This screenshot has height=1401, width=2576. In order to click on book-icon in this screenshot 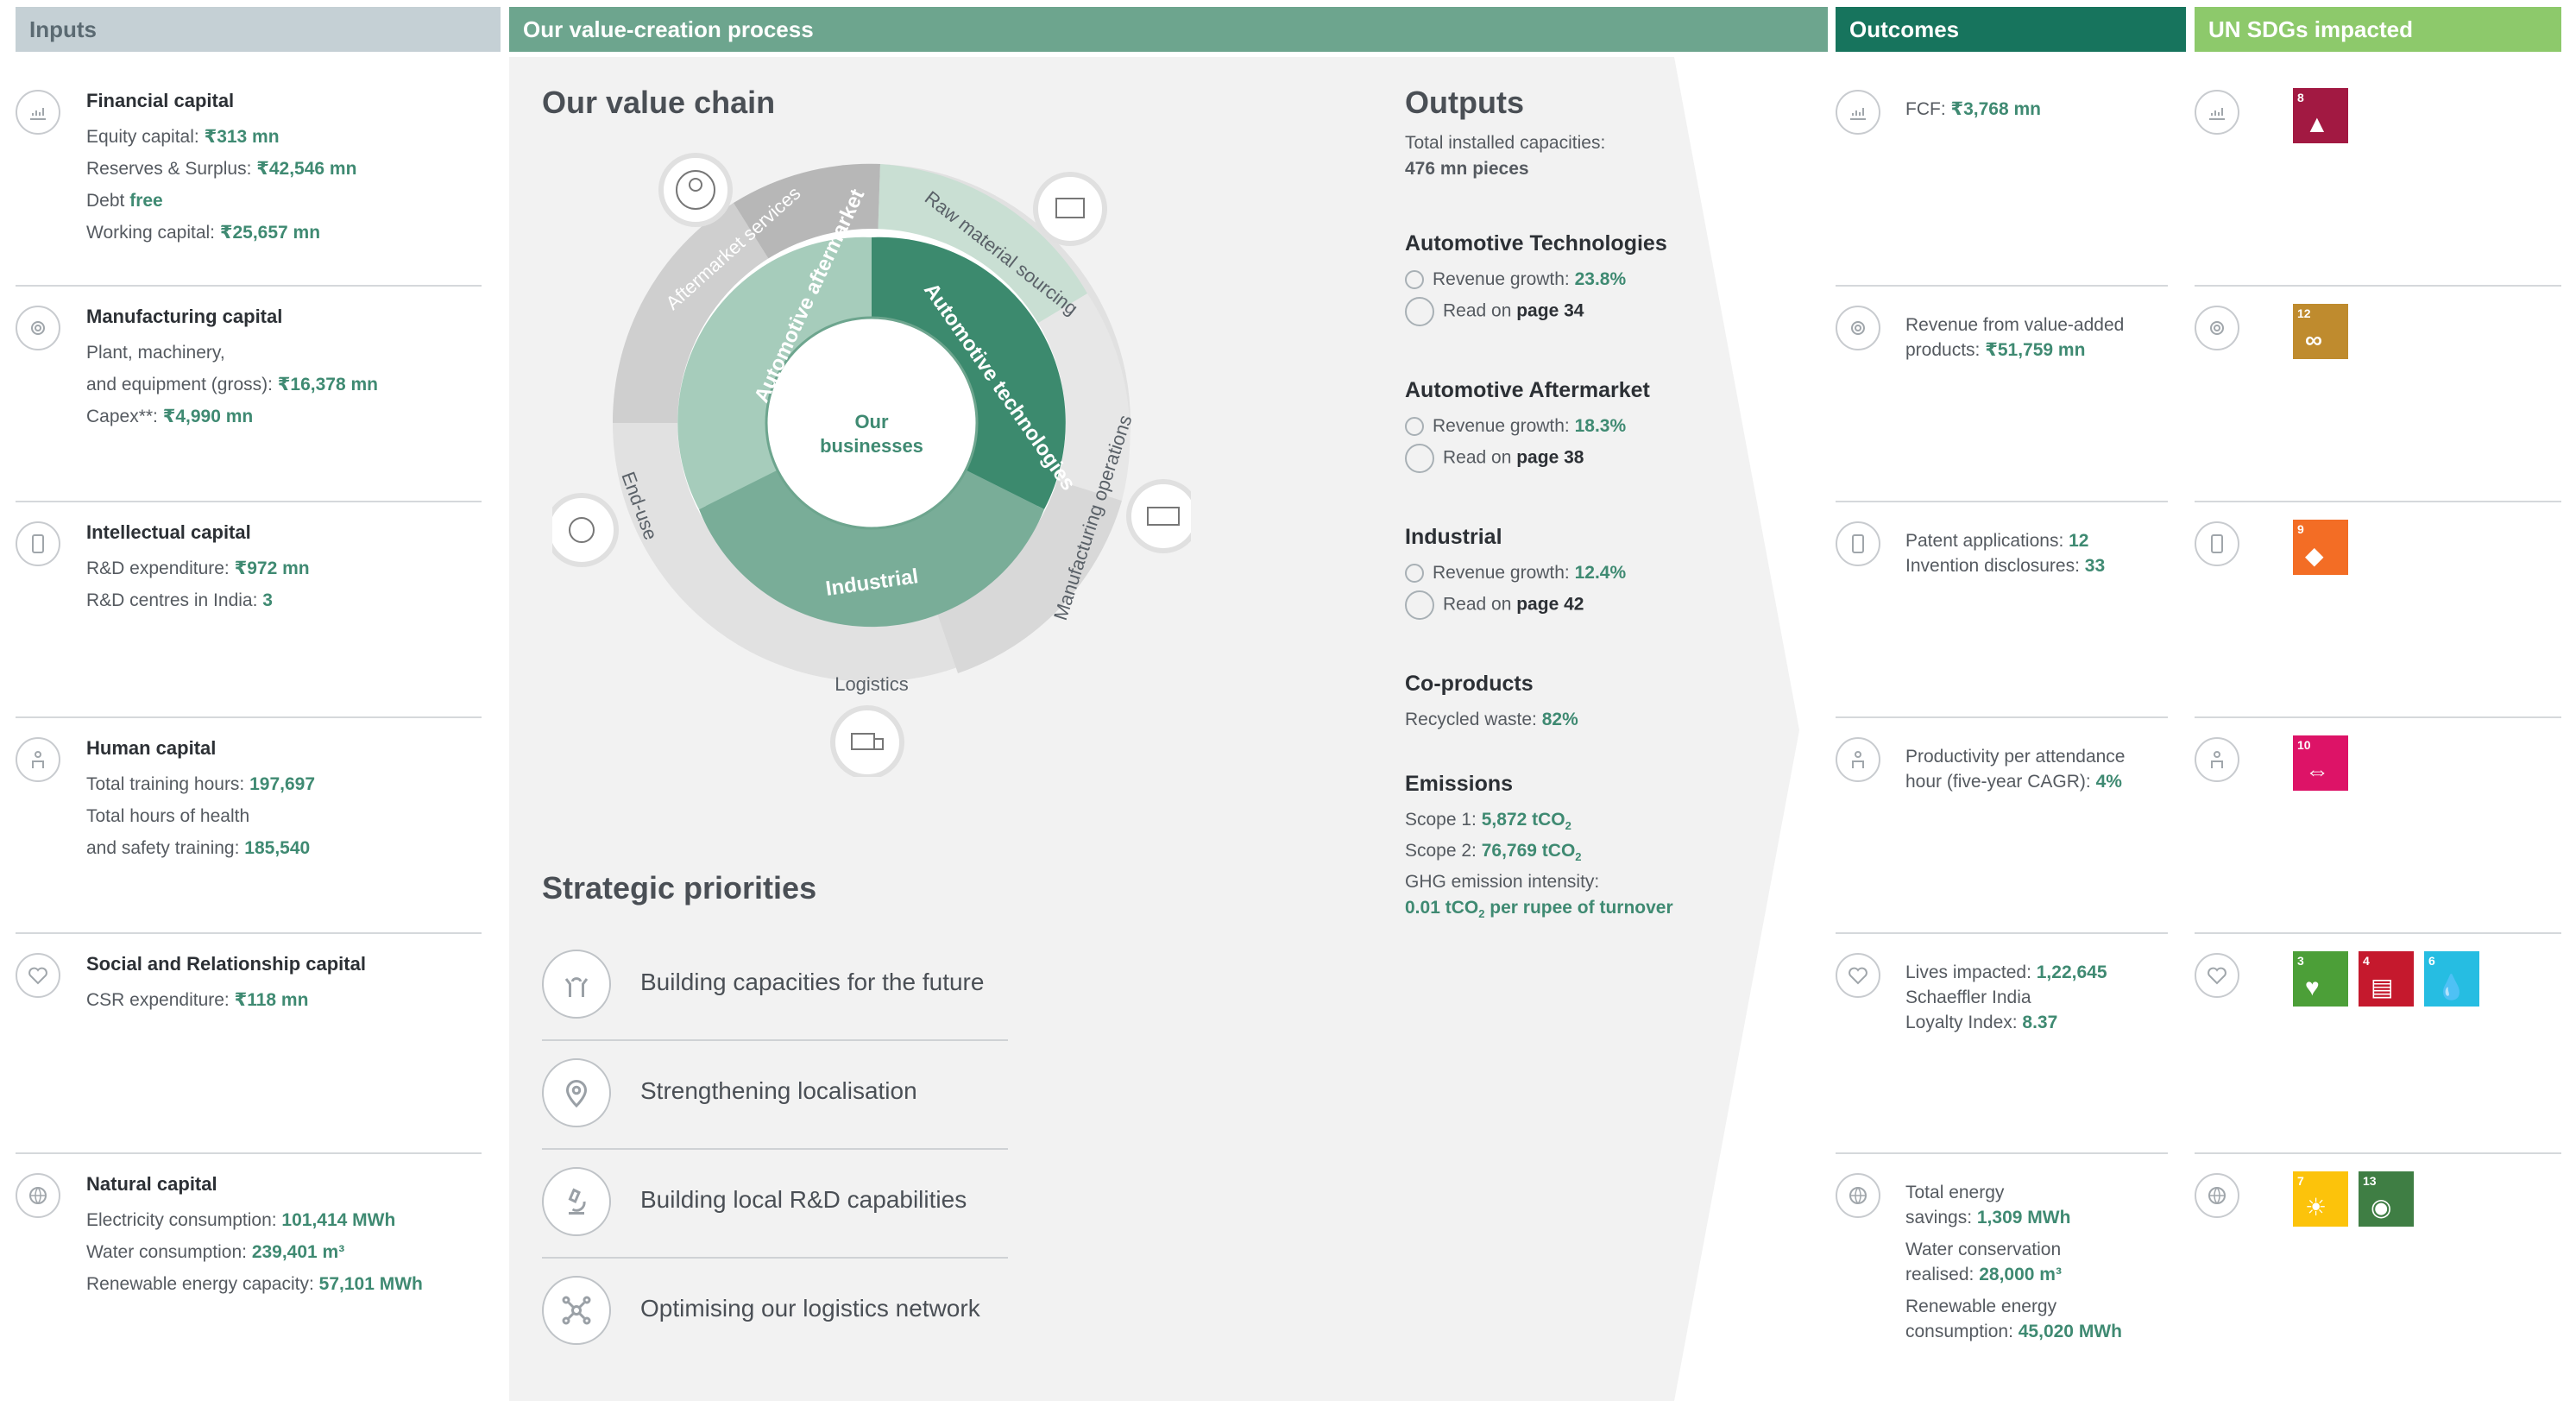, I will do `click(1419, 312)`.